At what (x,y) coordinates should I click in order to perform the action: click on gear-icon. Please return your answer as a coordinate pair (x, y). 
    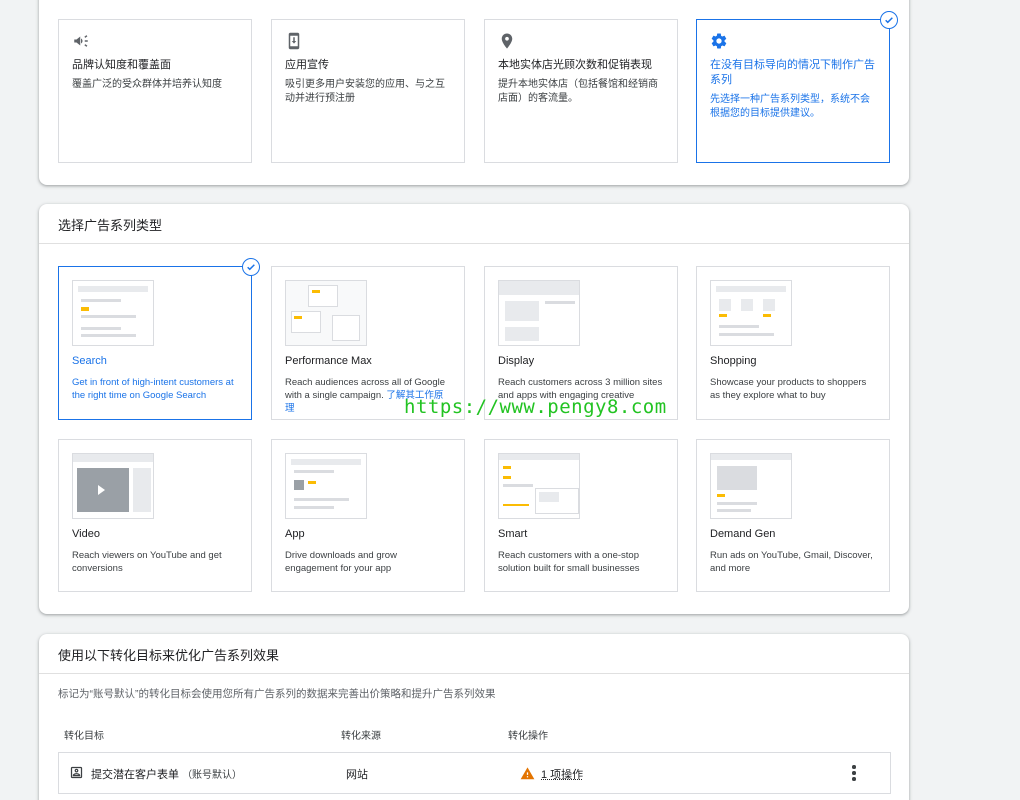
    Looking at the image, I should click on (719, 41).